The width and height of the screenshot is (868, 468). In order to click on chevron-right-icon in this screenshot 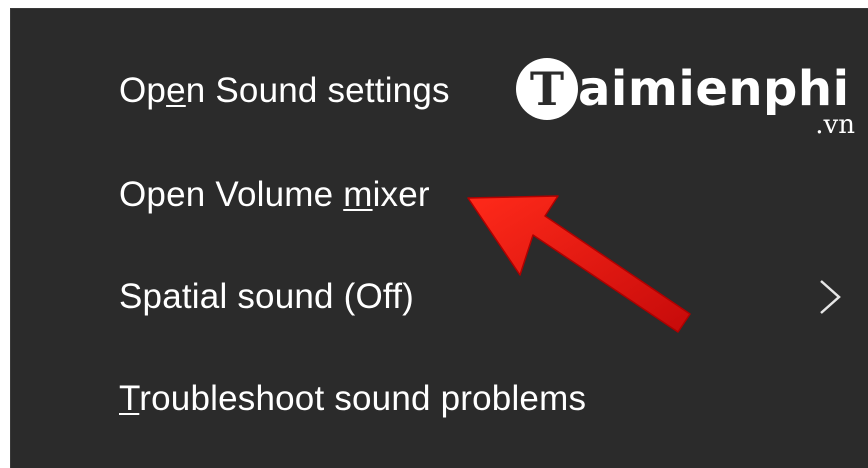, I will do `click(830, 297)`.